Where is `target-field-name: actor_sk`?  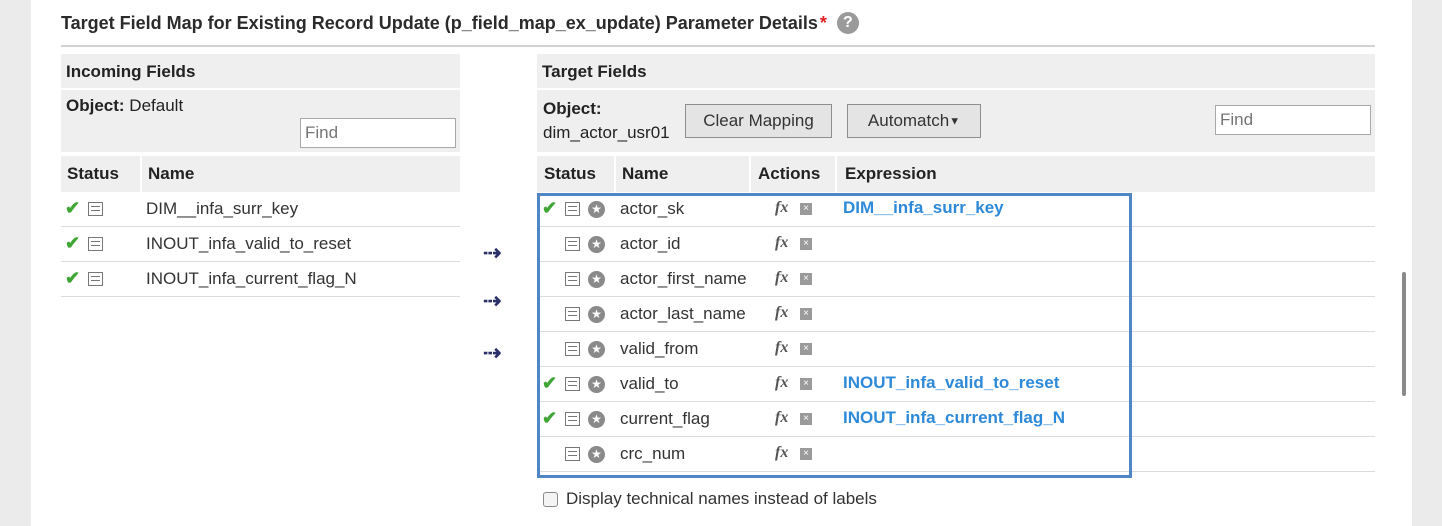 target-field-name: actor_sk is located at coordinates (652, 208).